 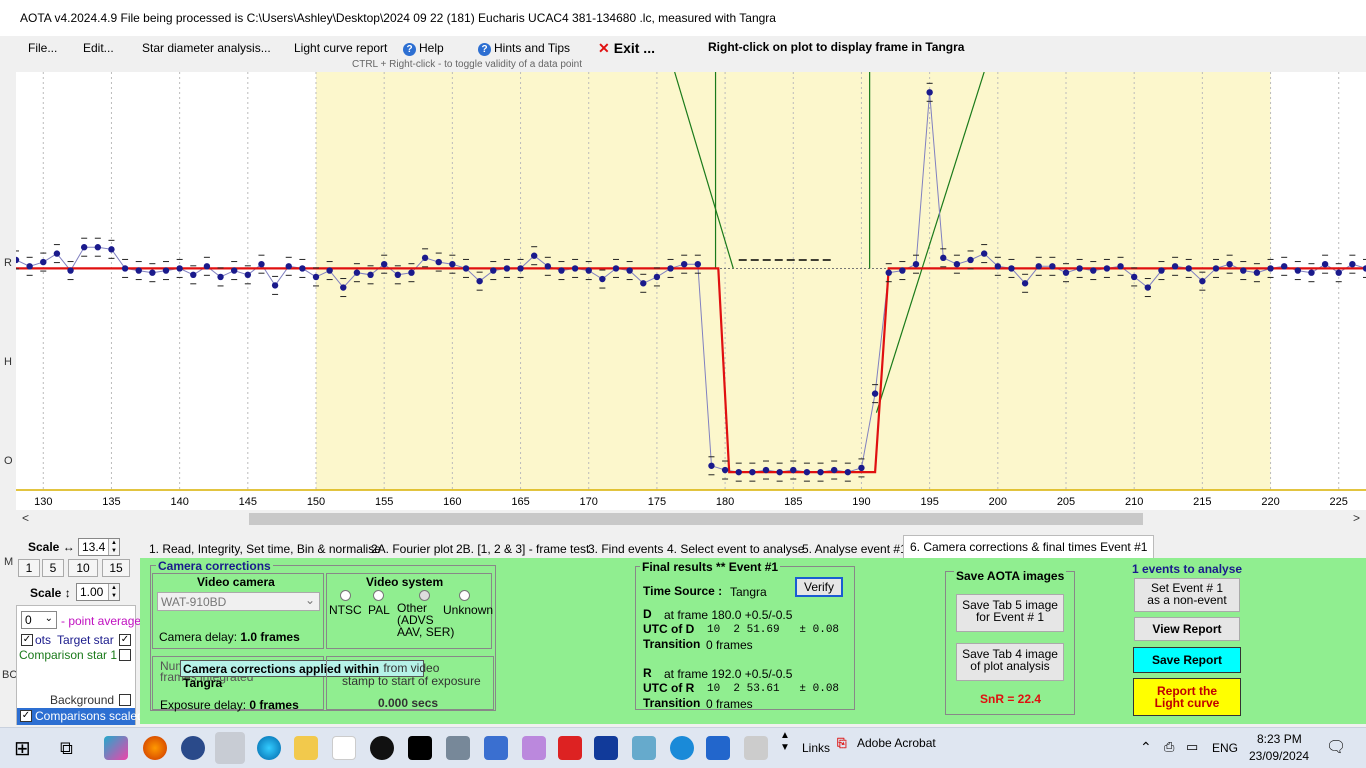 What do you see at coordinates (26, 716) in the screenshot?
I see `comparisons-scaled-checkbox: ✓` at bounding box center [26, 716].